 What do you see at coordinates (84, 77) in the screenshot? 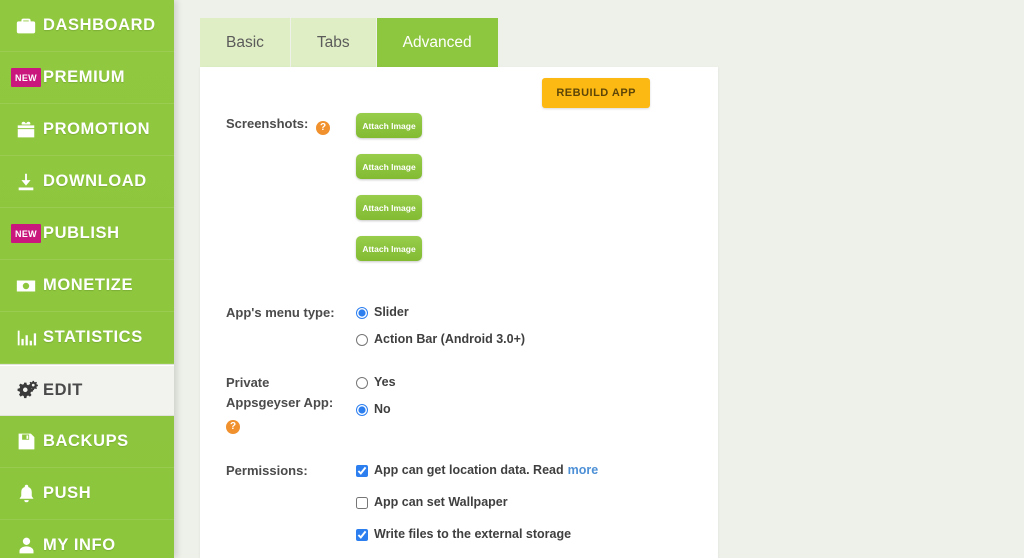
I see `sidebar-item-label: PREMIUM` at bounding box center [84, 77].